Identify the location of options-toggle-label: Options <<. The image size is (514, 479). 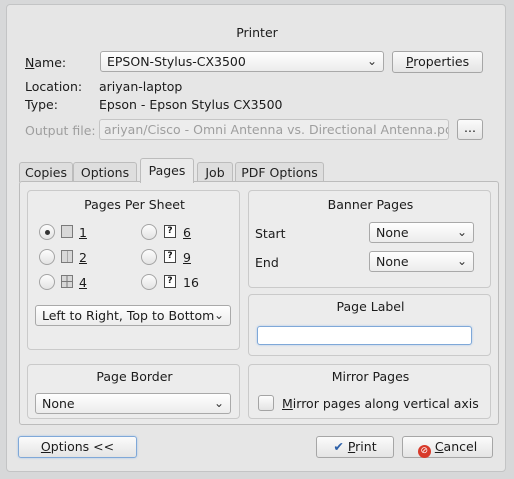
(77, 446).